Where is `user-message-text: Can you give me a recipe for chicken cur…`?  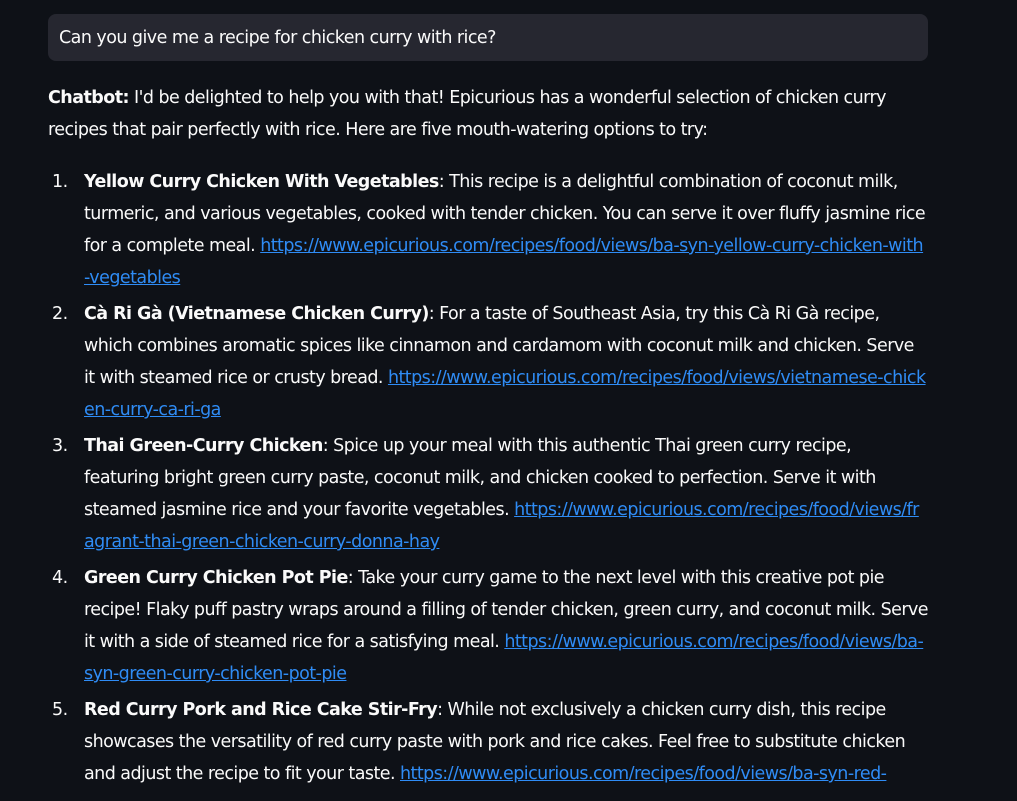 user-message-text: Can you give me a recipe for chicken cur… is located at coordinates (277, 38).